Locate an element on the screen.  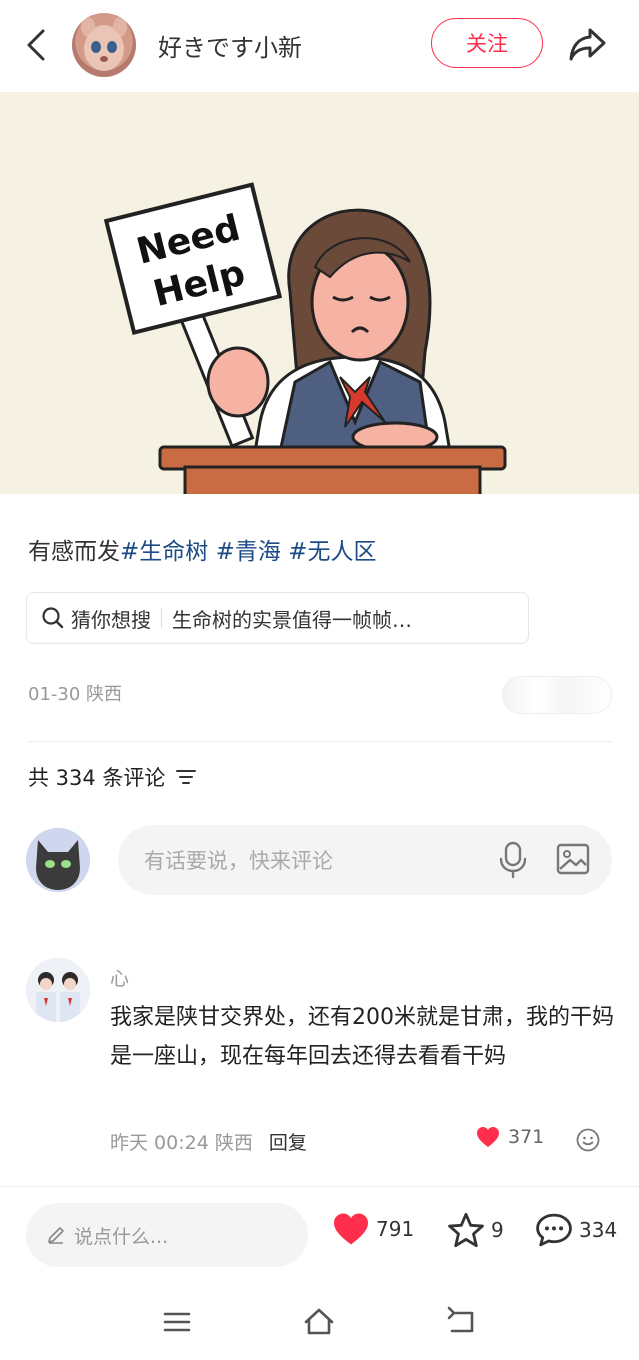
comment-count-bottom: 334 is located at coordinates (598, 1230).